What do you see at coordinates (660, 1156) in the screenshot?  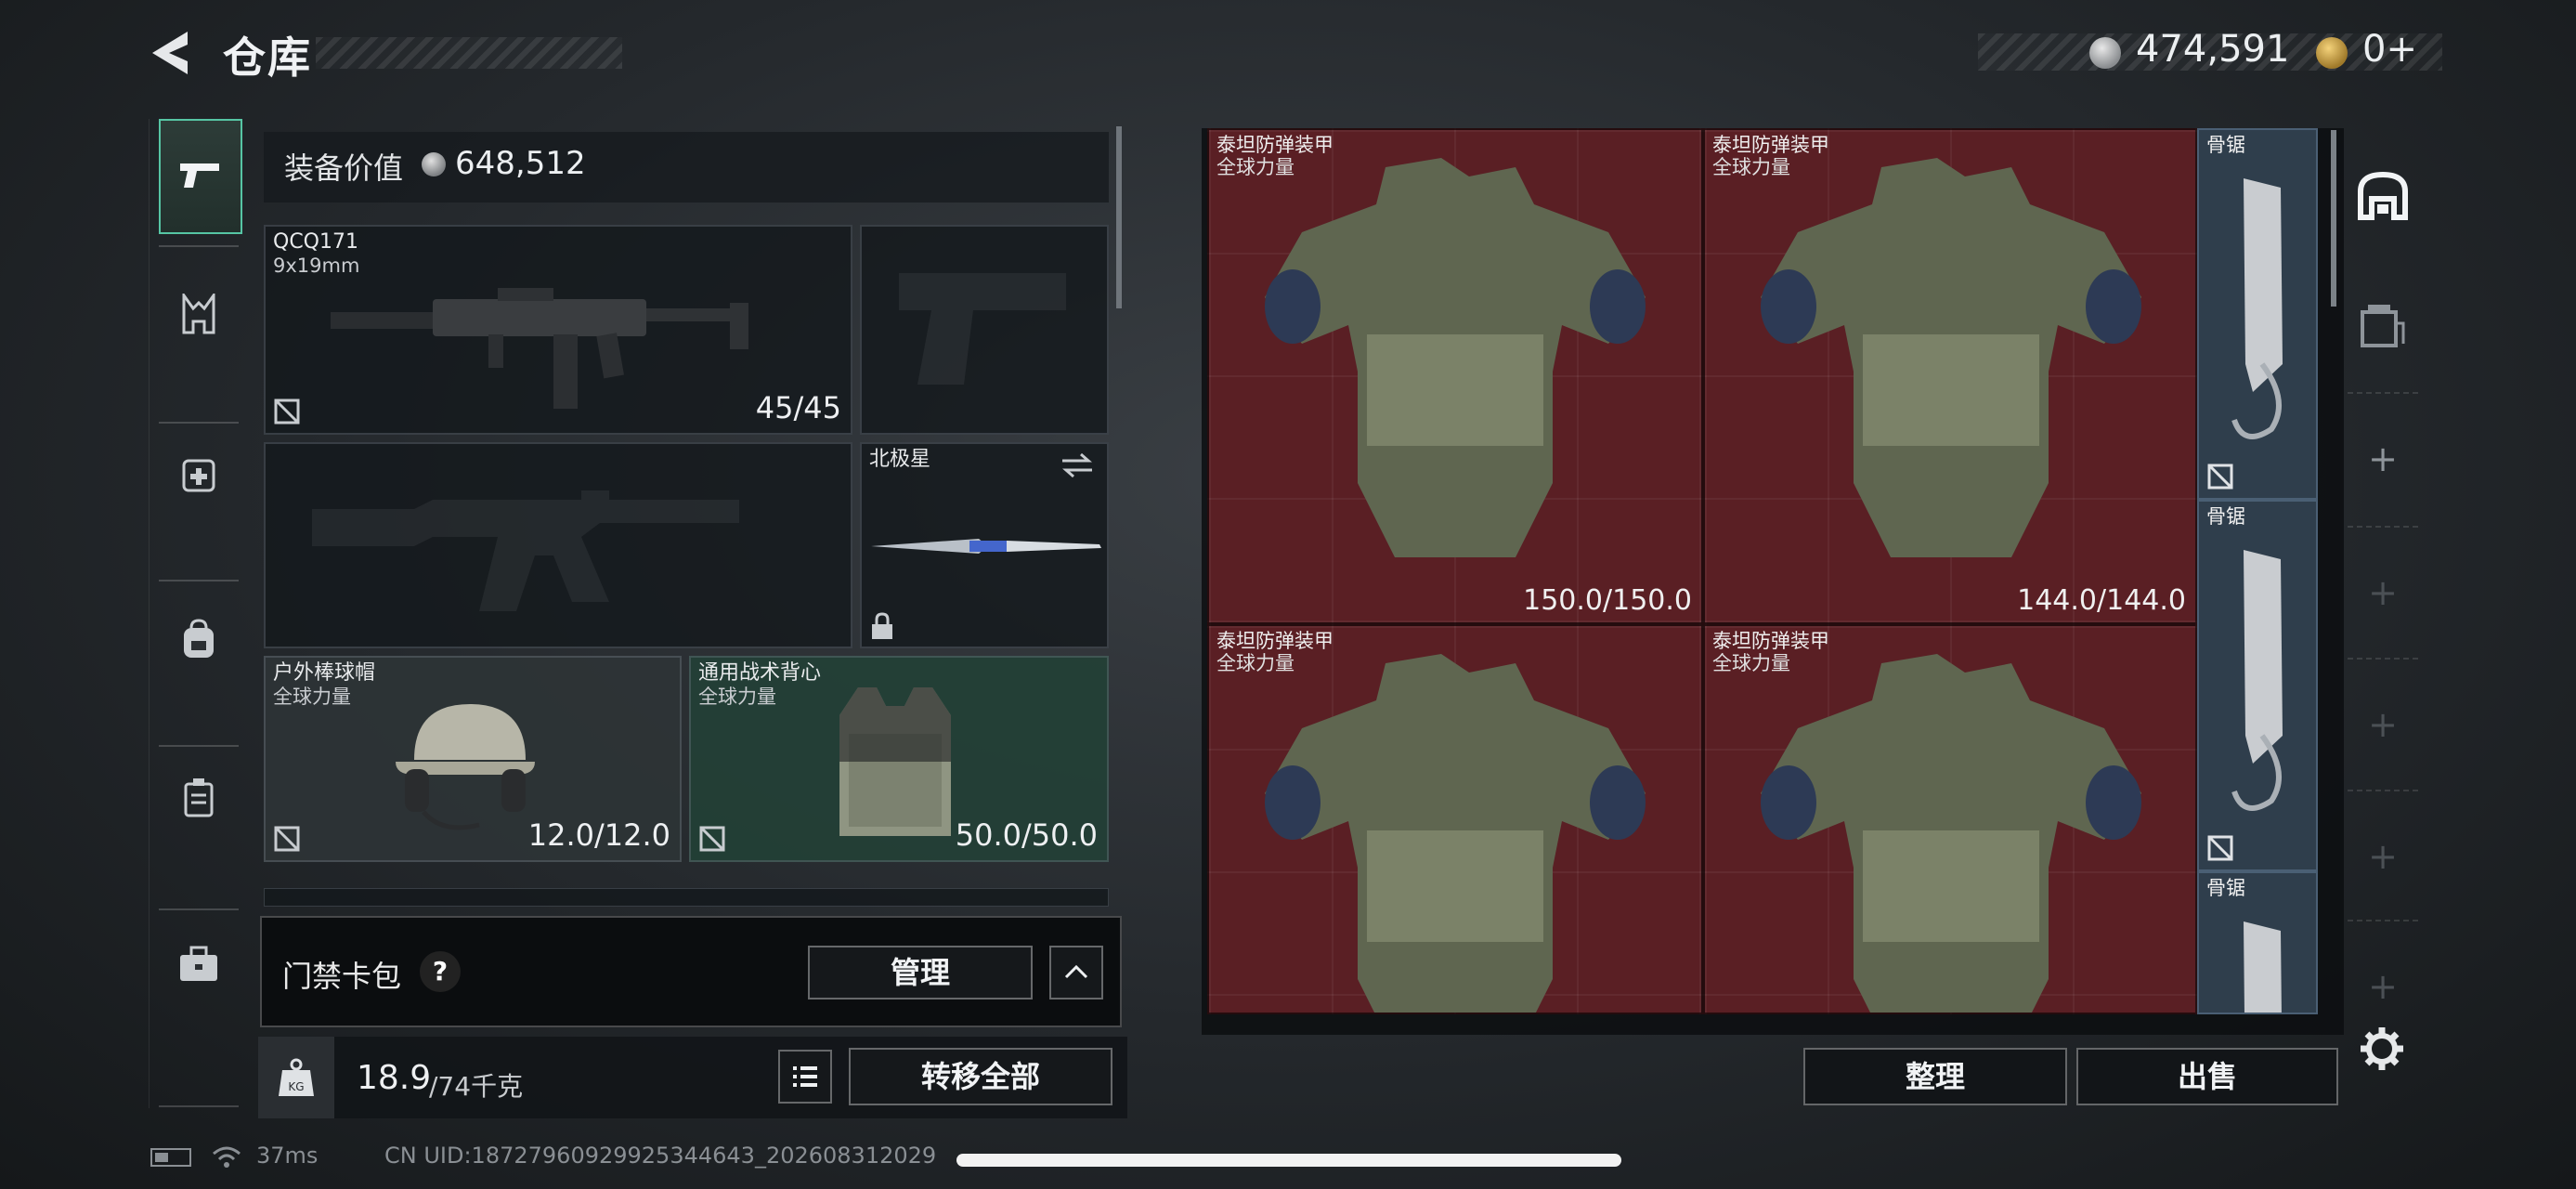 I see `user-uid: CN UID:18727960929925344643_202608312029` at bounding box center [660, 1156].